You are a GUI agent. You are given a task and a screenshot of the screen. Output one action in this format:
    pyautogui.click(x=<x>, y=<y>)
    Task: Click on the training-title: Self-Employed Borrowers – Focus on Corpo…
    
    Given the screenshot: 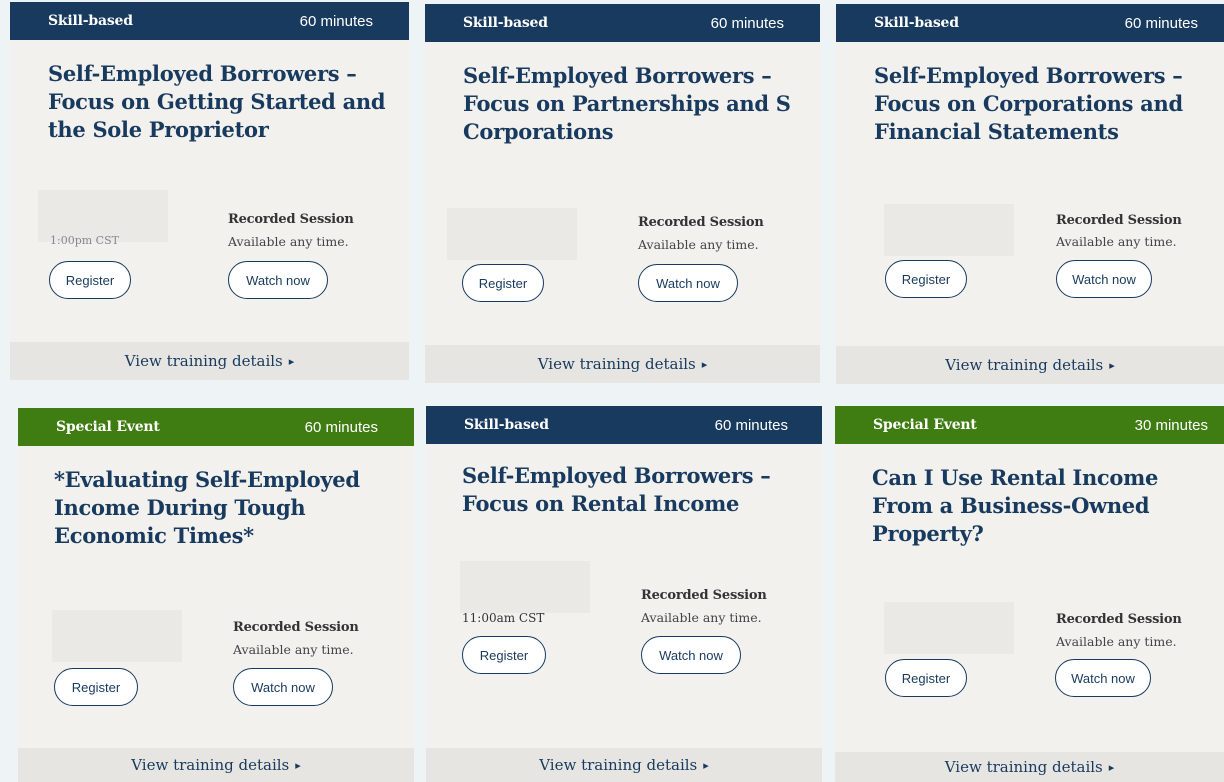 What is the action you would take?
    pyautogui.click(x=1028, y=103)
    